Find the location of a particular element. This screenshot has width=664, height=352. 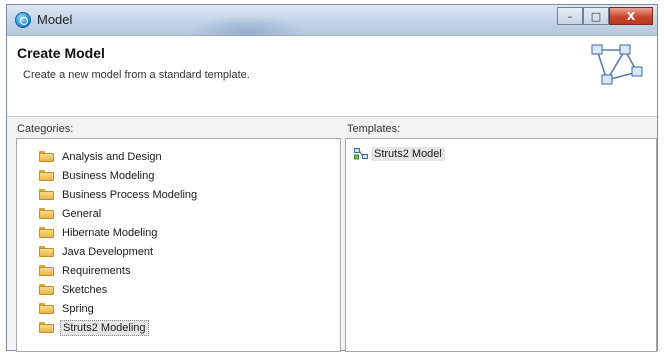

maximize-button: □ is located at coordinates (596, 16).